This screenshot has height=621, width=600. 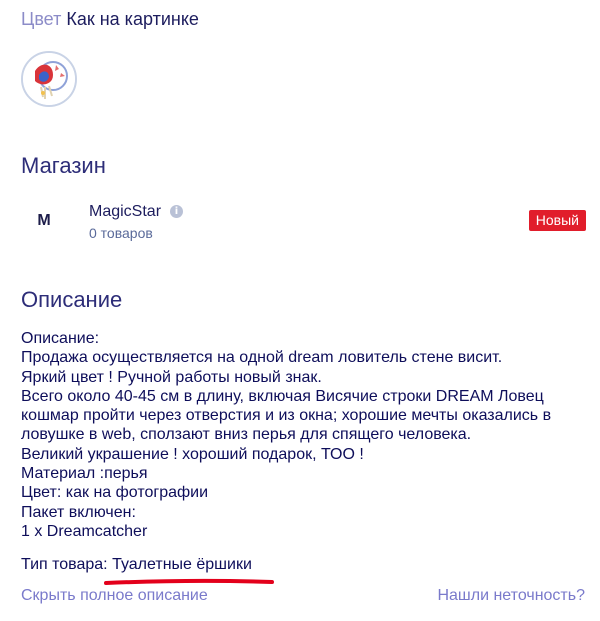 I want to click on description-line: Яркий цвет ! Ручной работы новый знак., so click(x=171, y=377).